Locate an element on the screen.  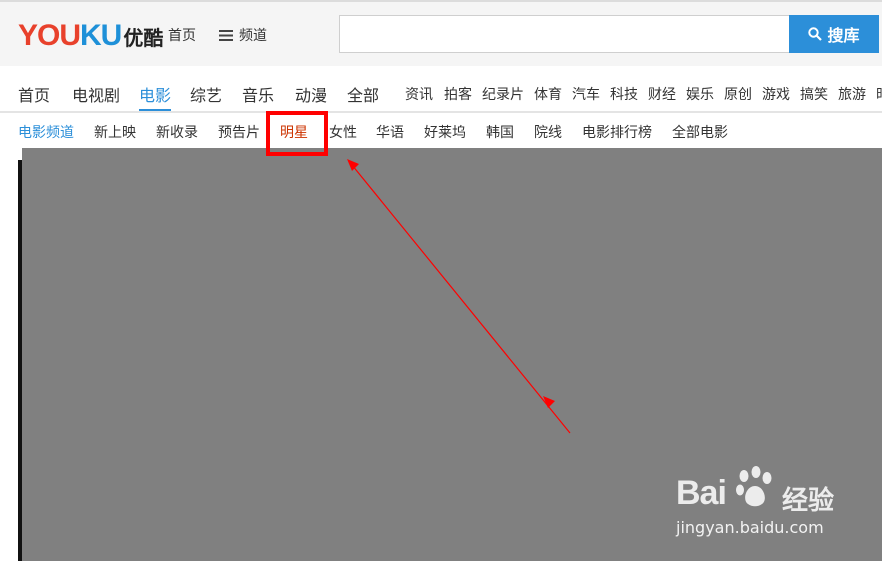
nav-divider is located at coordinates (441, 112).